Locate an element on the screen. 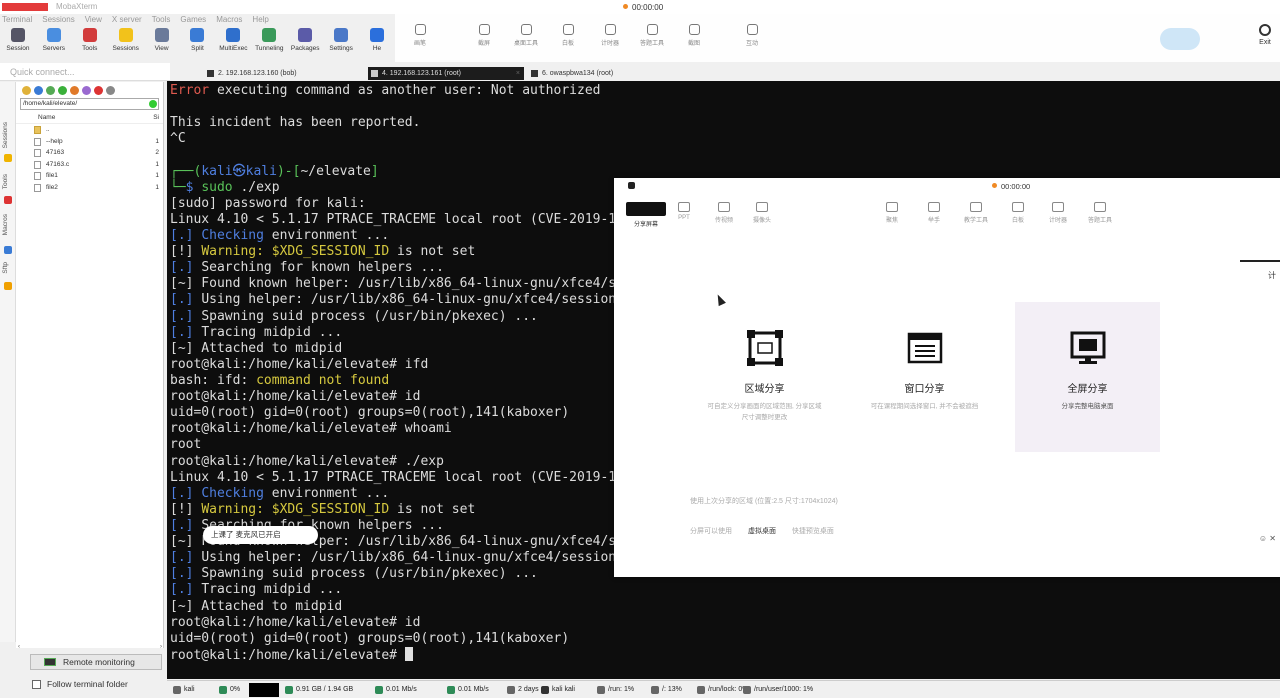 The width and height of the screenshot is (1280, 698). share-corner-controls: ☺ ✕ is located at coordinates (1267, 538).